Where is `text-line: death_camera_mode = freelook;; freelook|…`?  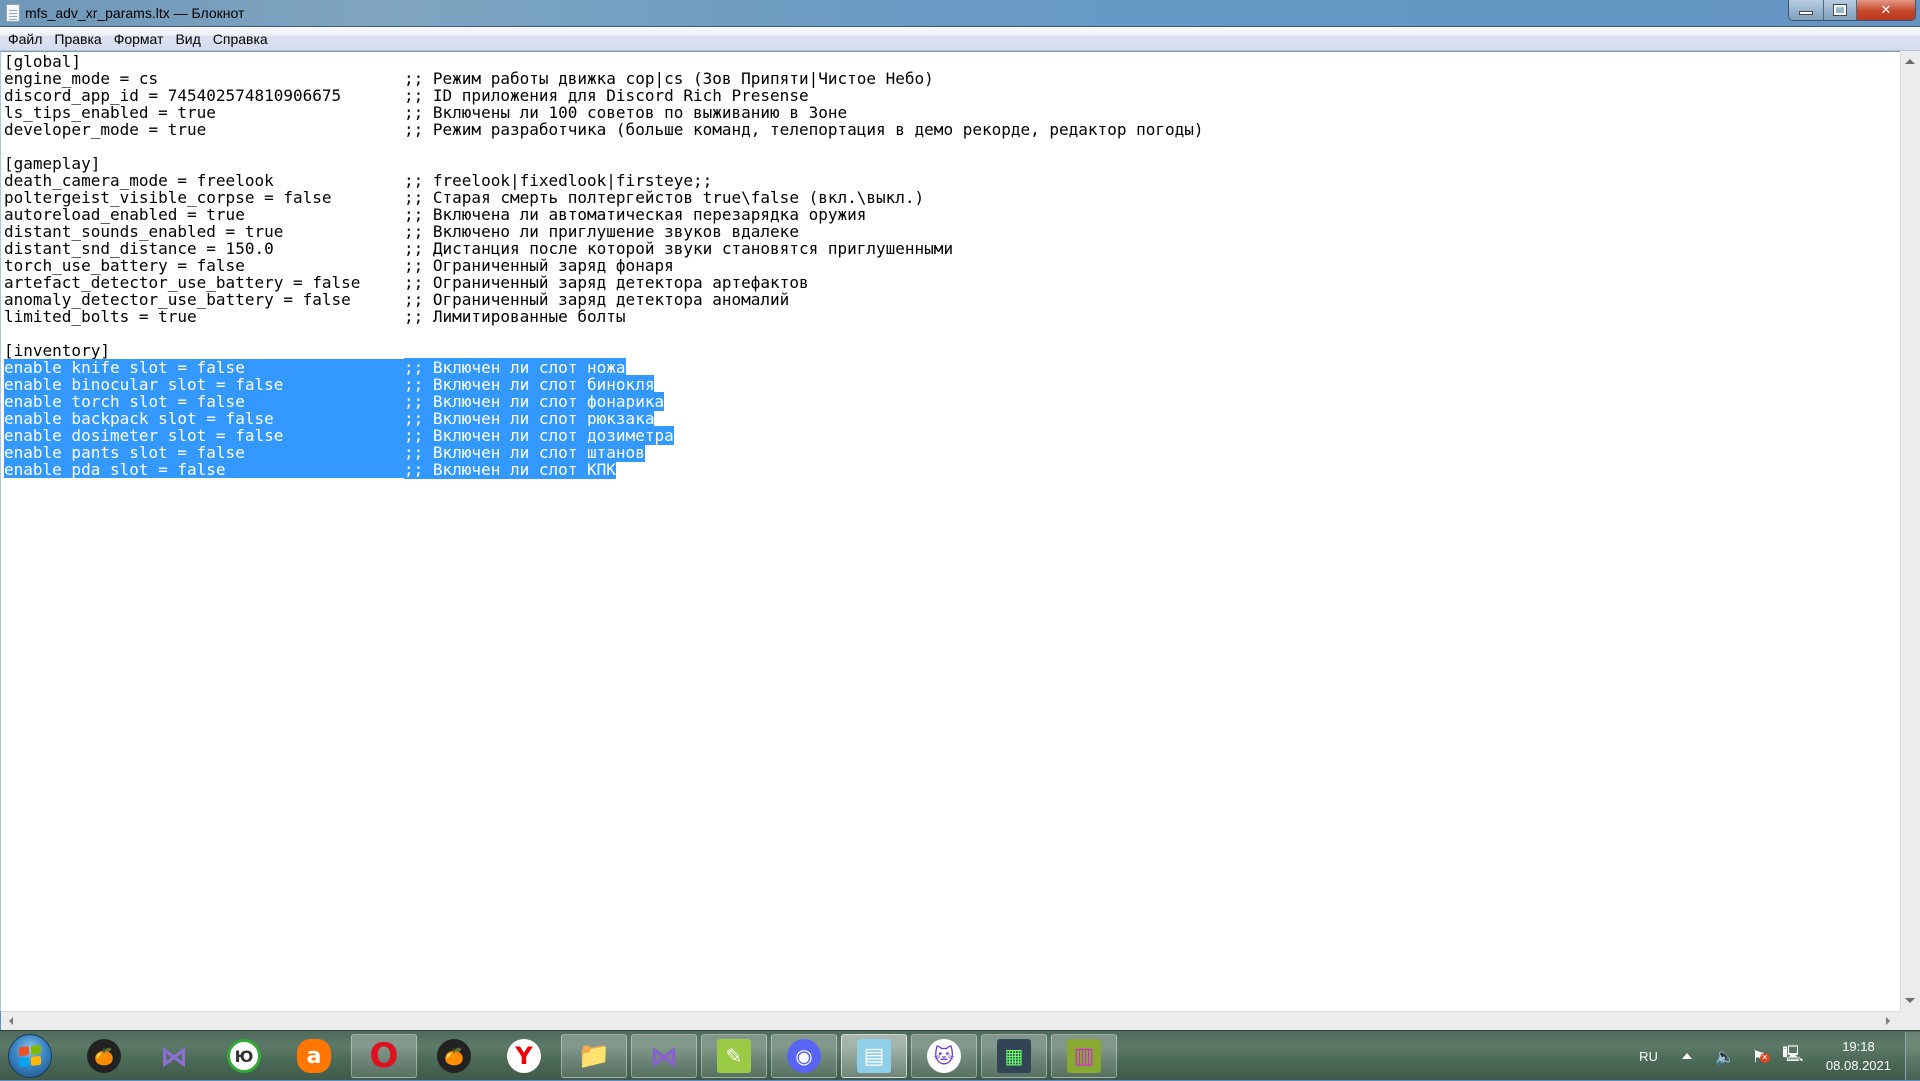 text-line: death_camera_mode = freelook;; freelook|… is located at coordinates (604, 180).